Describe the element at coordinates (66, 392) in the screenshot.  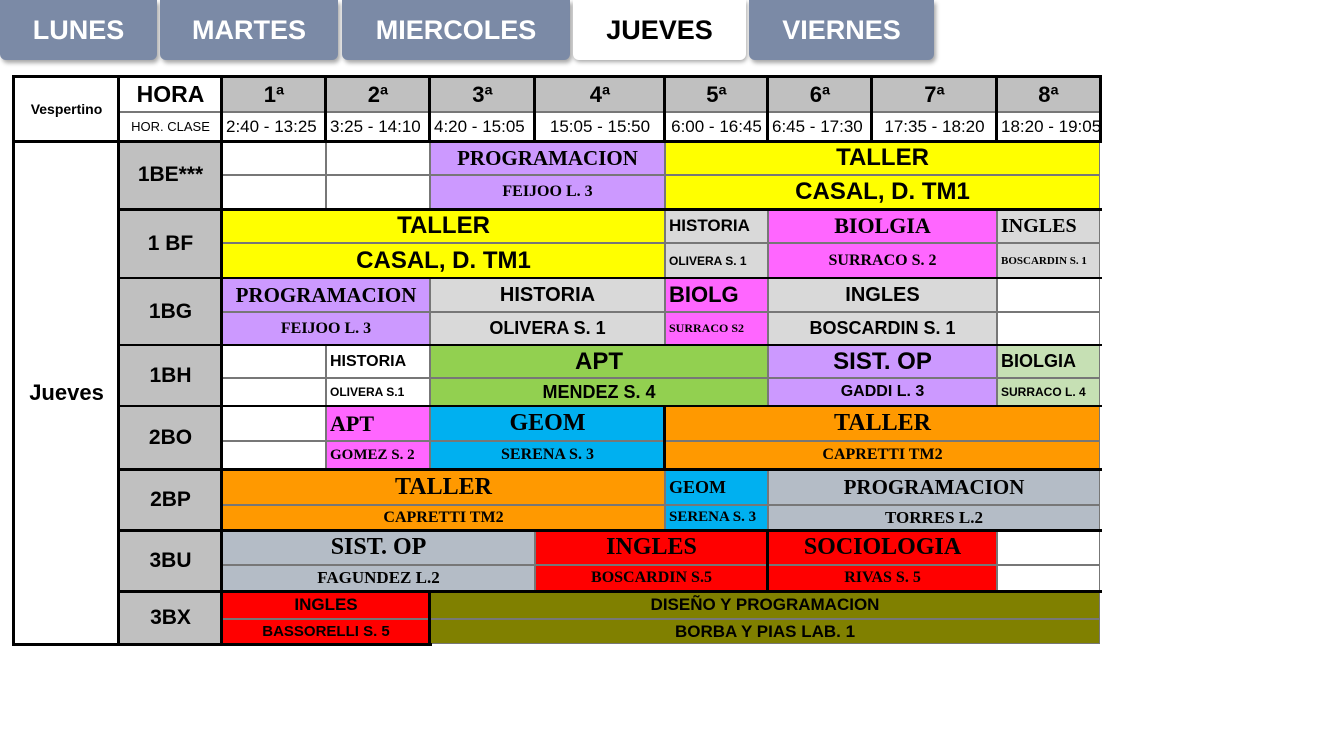
I see `day-label: Jueves` at that location.